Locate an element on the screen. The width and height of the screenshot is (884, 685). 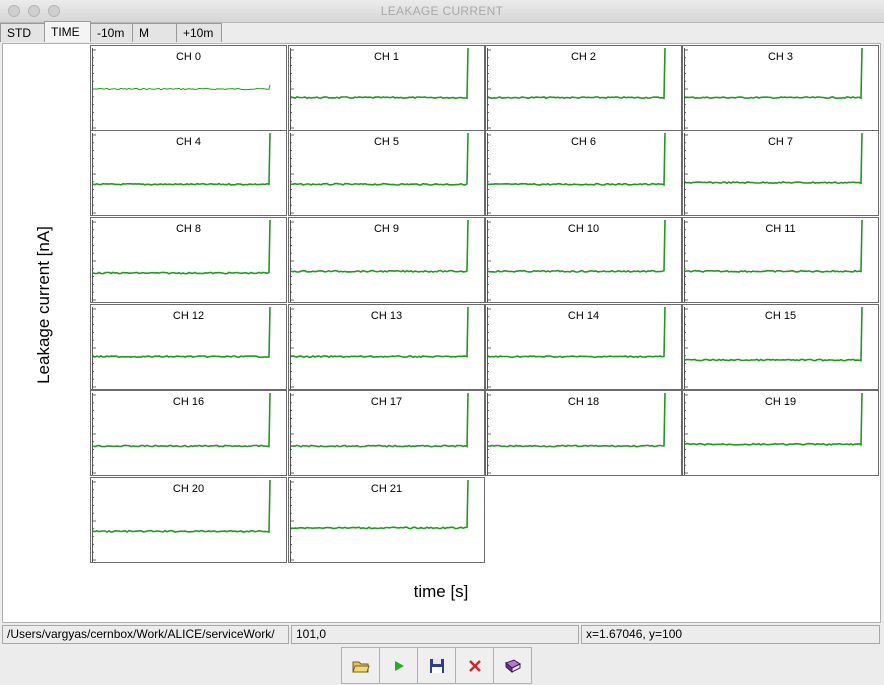
channel-title: CH 1 is located at coordinates (386, 57).